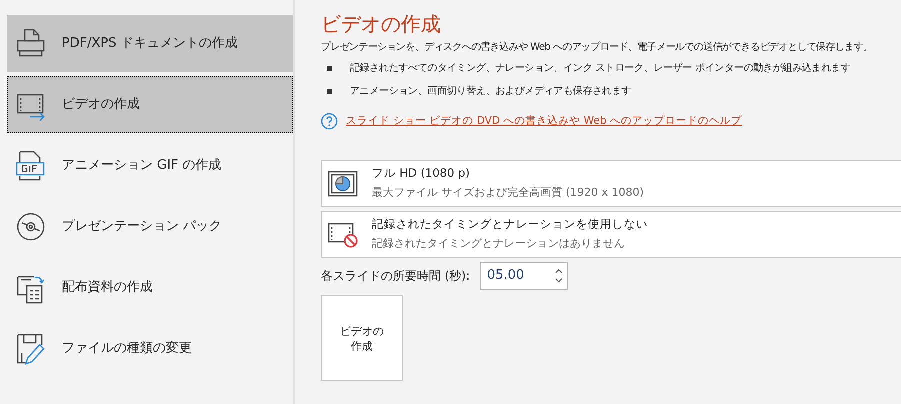 Image resolution: width=901 pixels, height=404 pixels. I want to click on help-icon, so click(329, 121).